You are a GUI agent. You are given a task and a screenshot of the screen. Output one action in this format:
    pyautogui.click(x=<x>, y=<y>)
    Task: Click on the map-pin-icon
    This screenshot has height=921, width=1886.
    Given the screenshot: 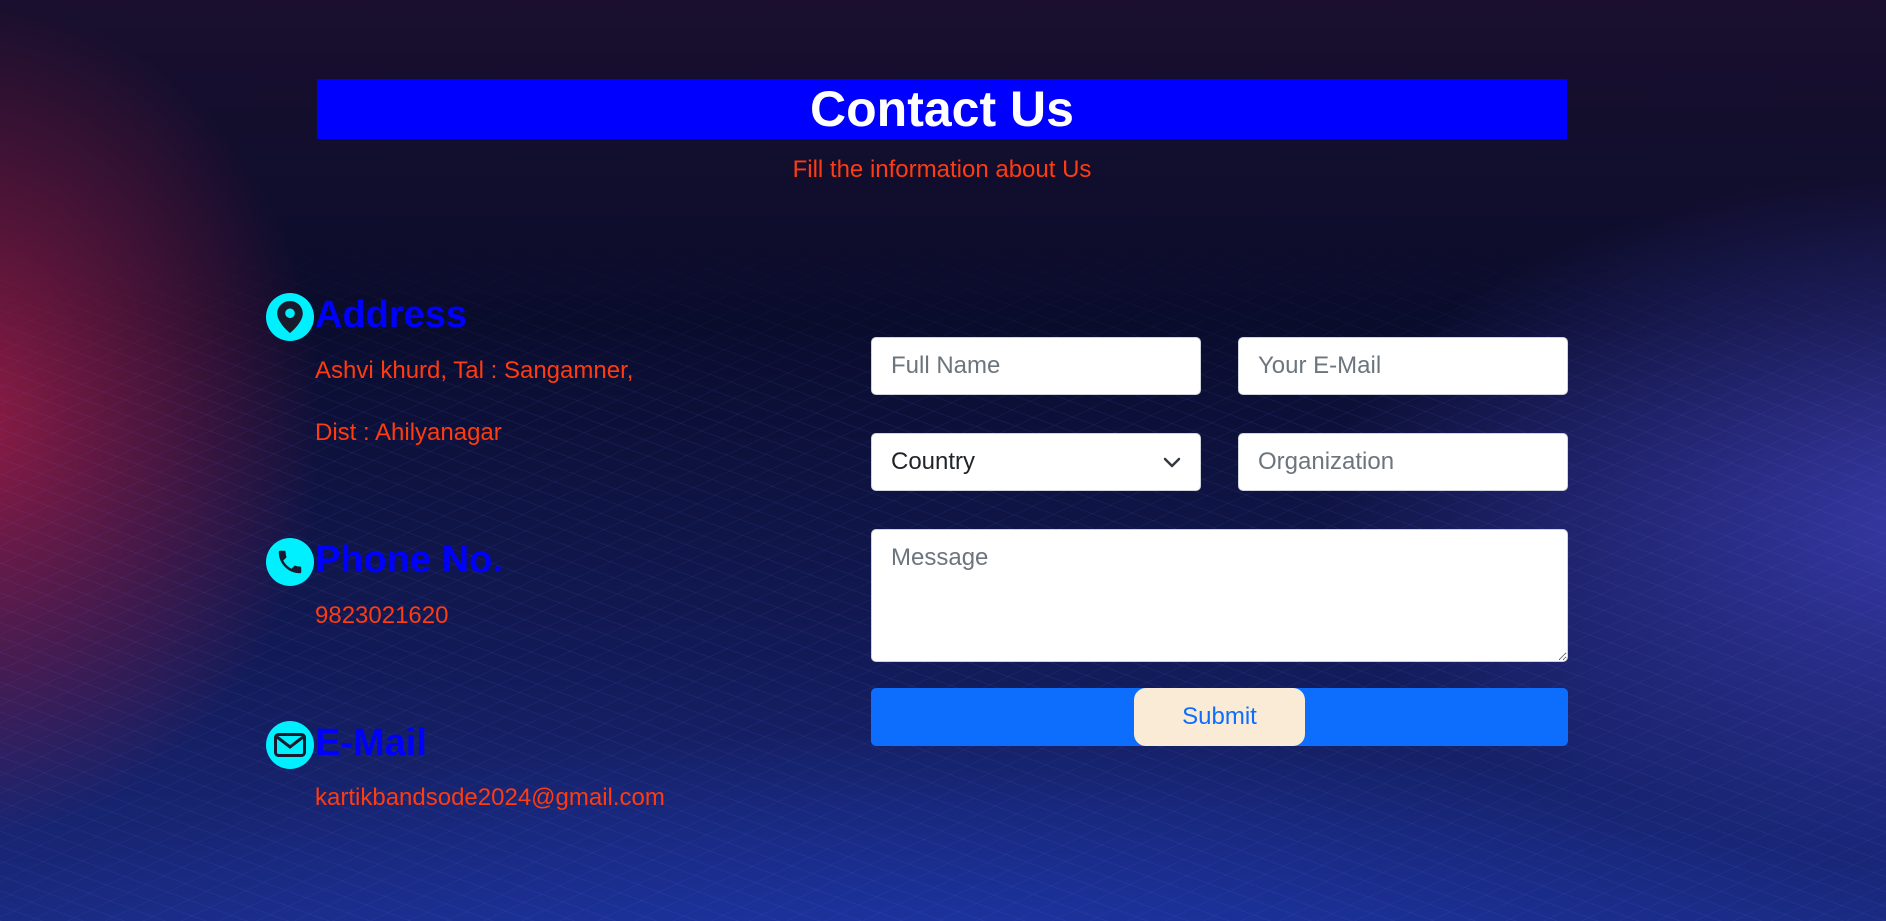 What is the action you would take?
    pyautogui.click(x=290, y=317)
    